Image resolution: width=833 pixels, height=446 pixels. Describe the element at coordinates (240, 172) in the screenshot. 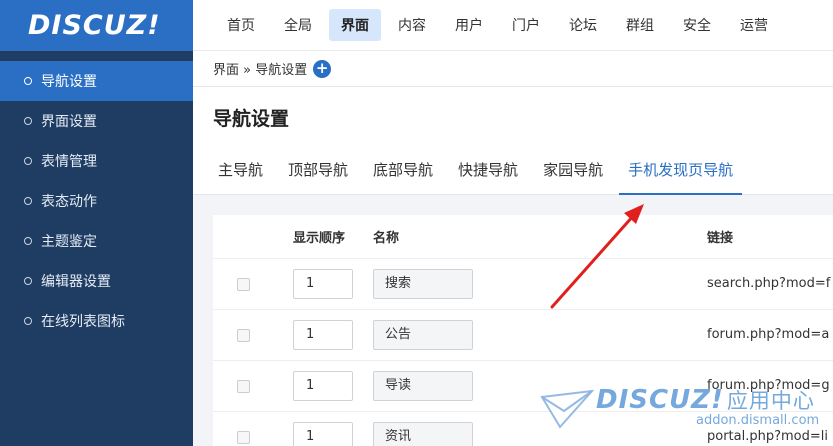

I see `tab-main-nav: 主导航` at that location.